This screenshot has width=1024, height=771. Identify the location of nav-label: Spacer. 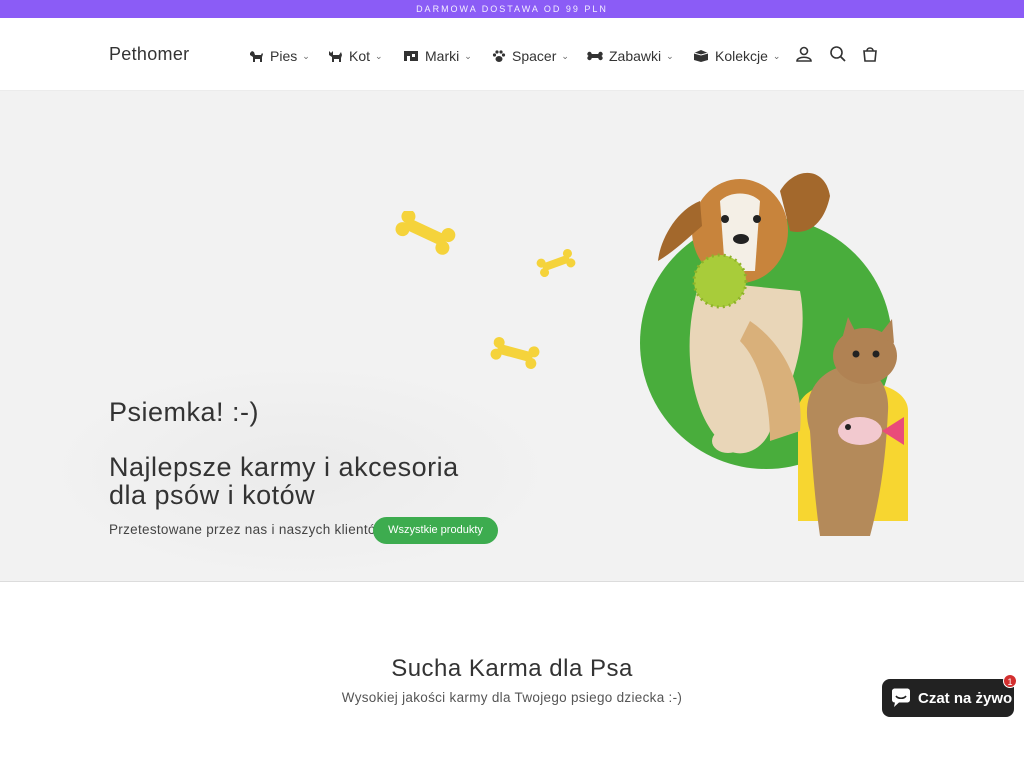
(534, 56).